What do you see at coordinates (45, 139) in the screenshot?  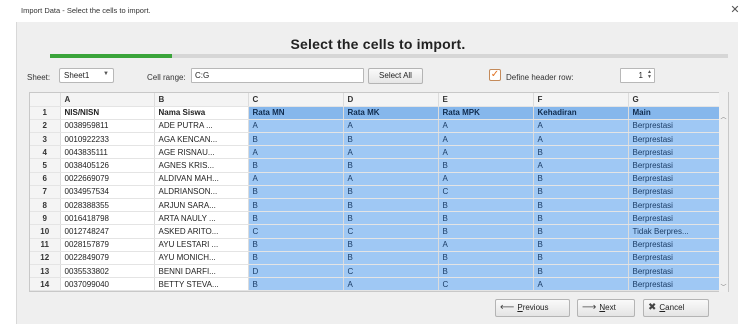 I see `row-number: 3` at bounding box center [45, 139].